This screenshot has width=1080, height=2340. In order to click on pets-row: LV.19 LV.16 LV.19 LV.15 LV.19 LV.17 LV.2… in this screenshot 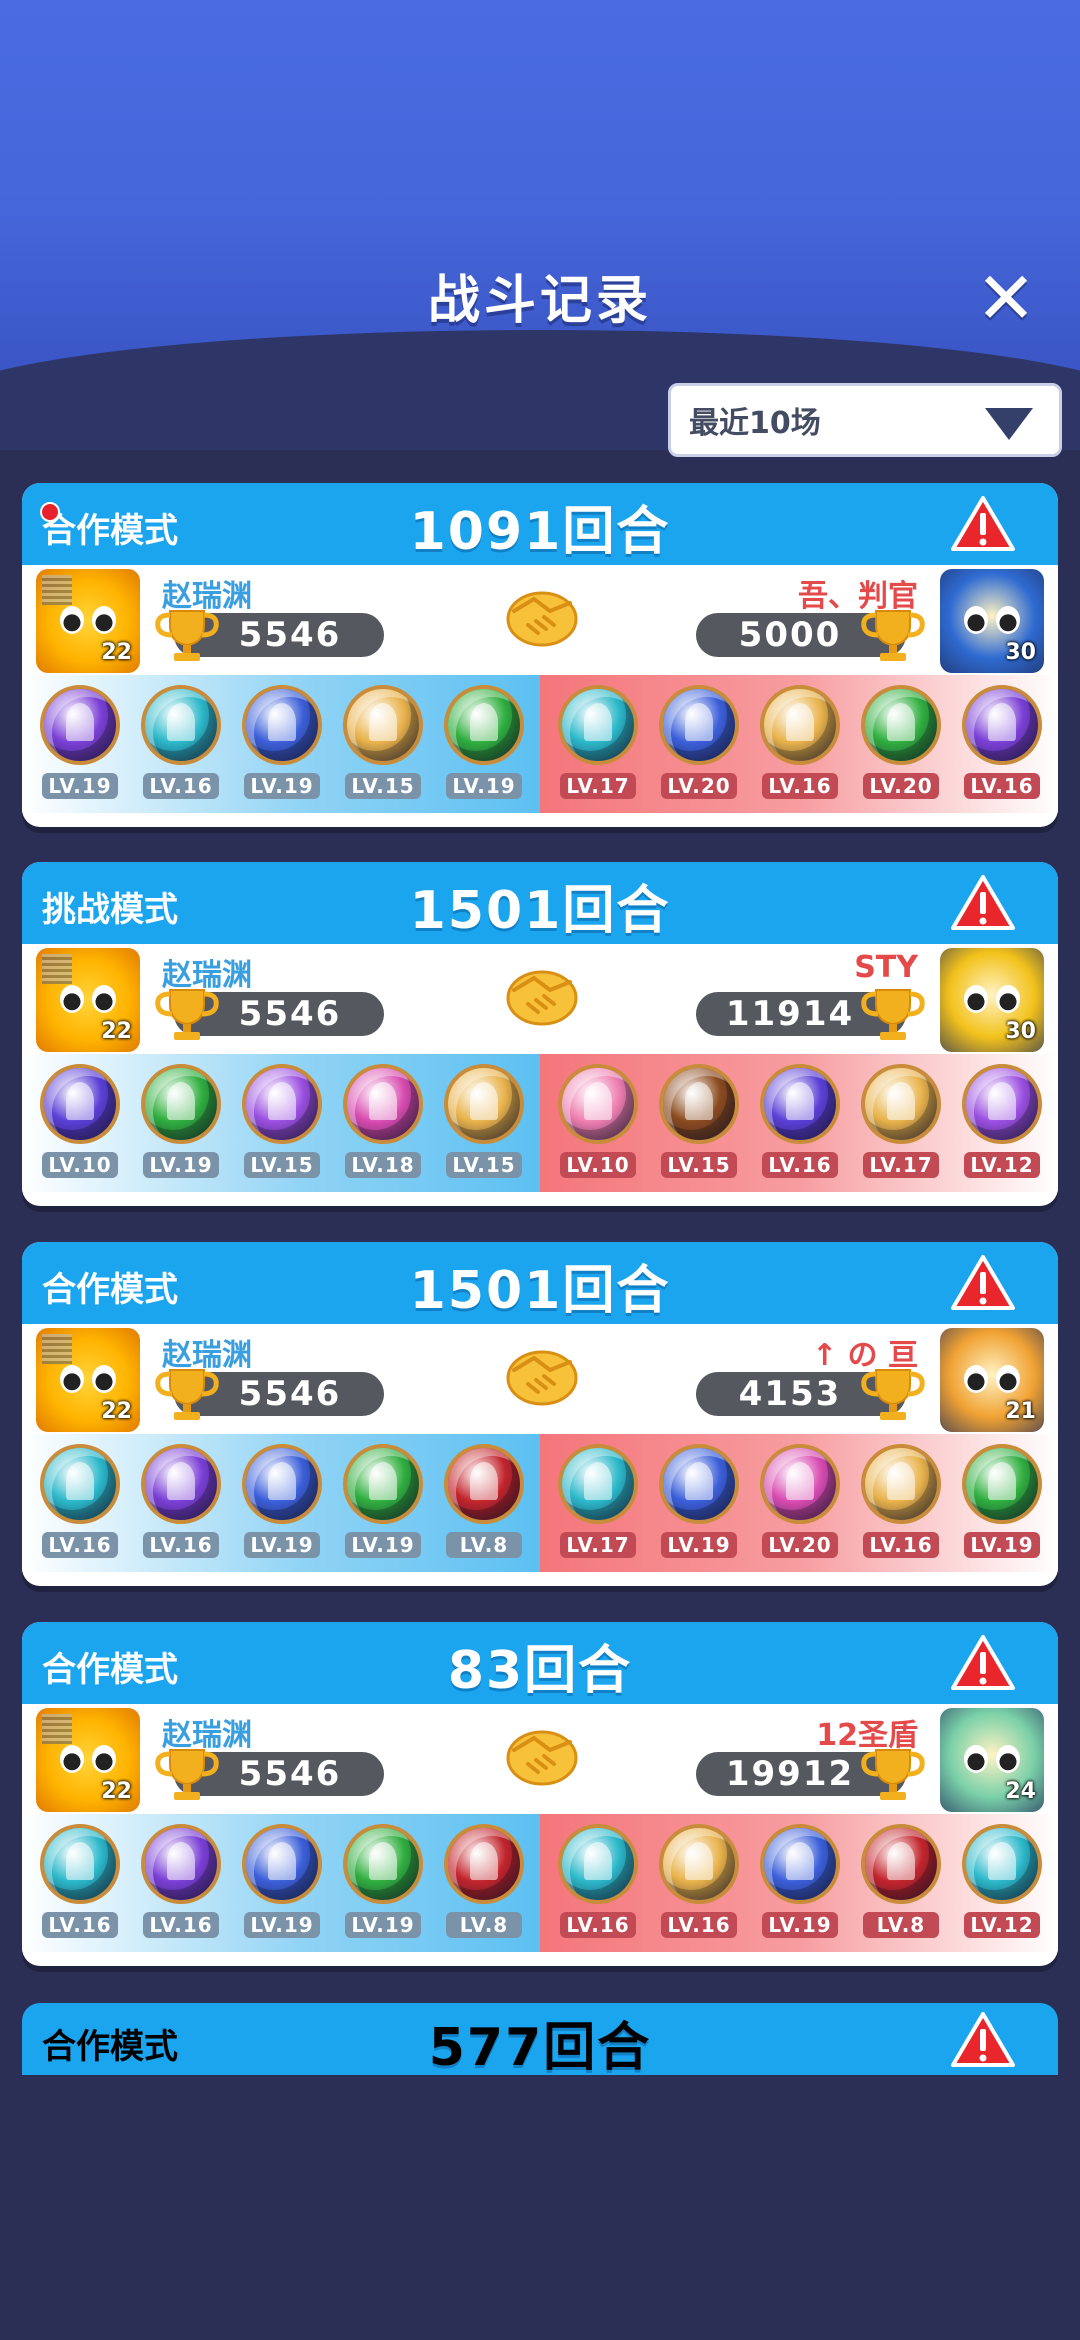, I will do `click(540, 744)`.